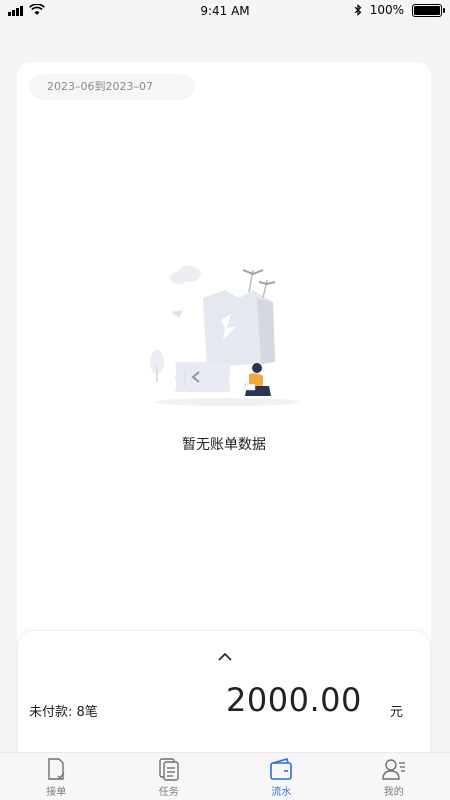  I want to click on currency-unit: 元, so click(397, 712).